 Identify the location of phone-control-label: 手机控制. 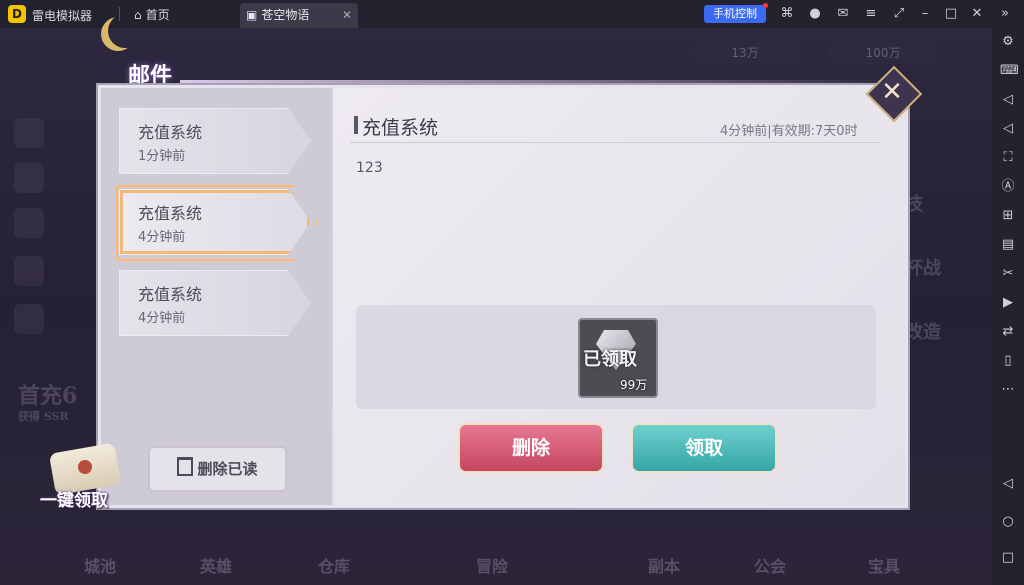
(735, 13).